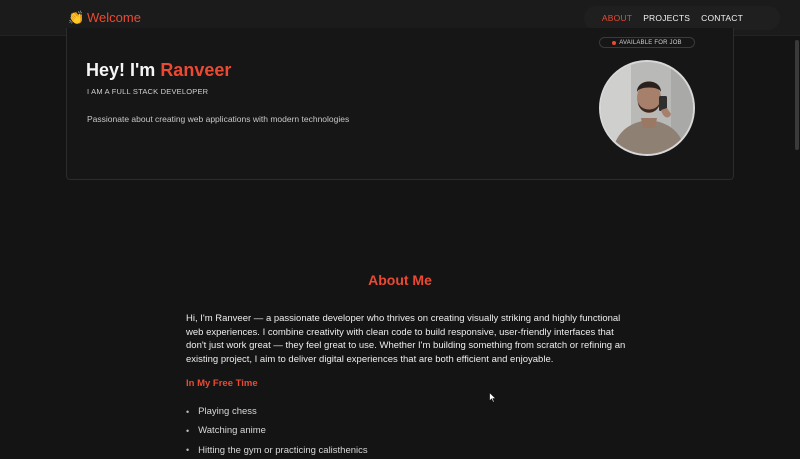 The image size is (800, 459). I want to click on profile-photo, so click(647, 108).